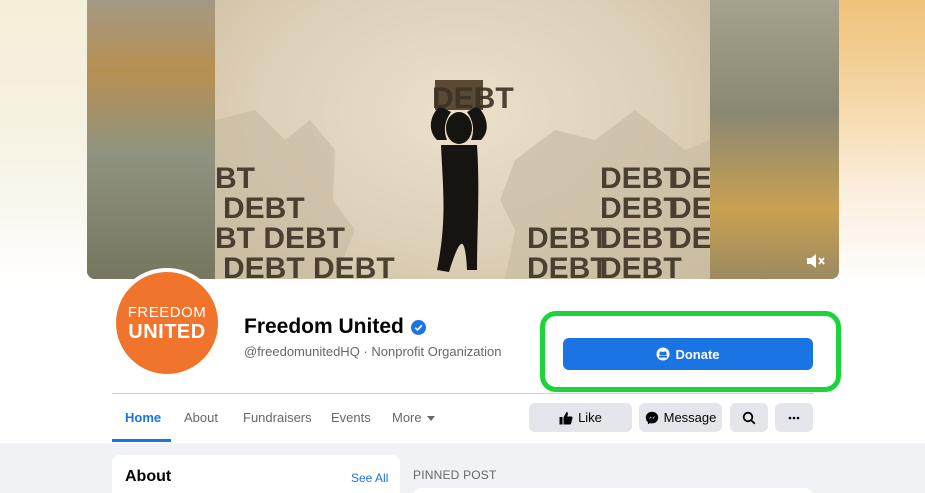 The width and height of the screenshot is (925, 493). What do you see at coordinates (774, 139) in the screenshot?
I see `cover-blur-right` at bounding box center [774, 139].